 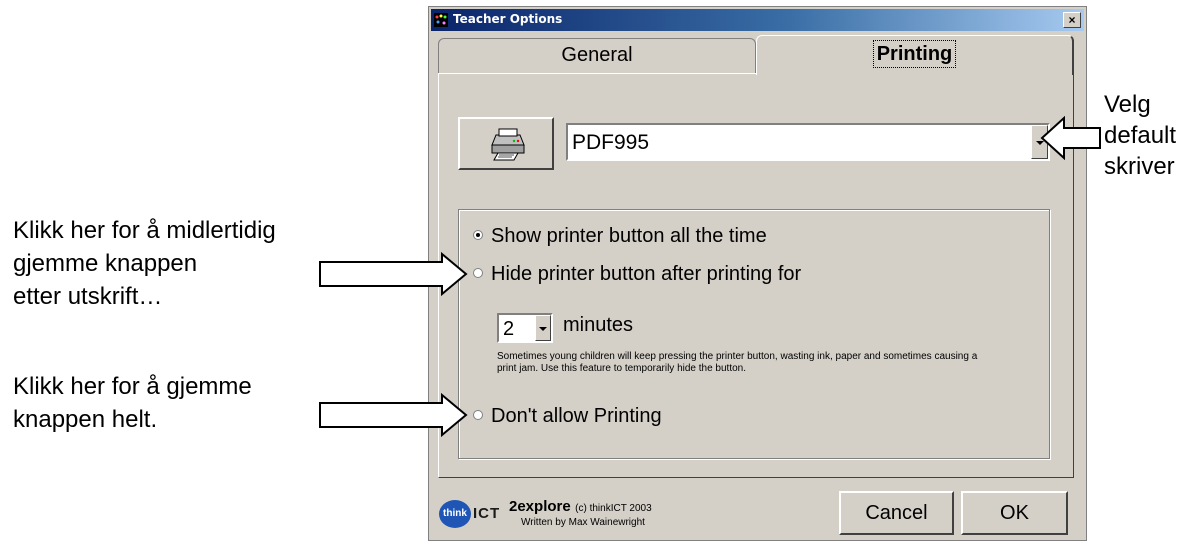 What do you see at coordinates (132, 403) in the screenshot?
I see `annotation-hide-permanently: Klikk her for å gjemme knappen helt.` at bounding box center [132, 403].